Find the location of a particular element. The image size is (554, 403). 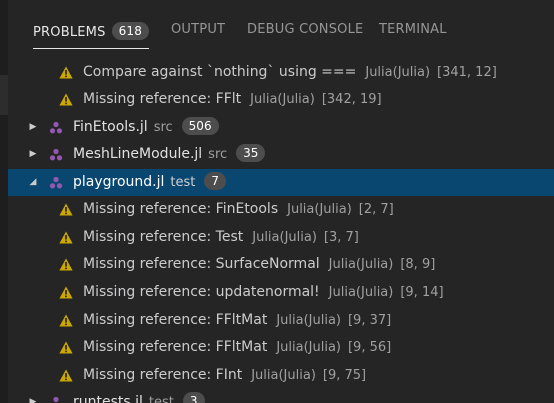

problem-position: [341, 12] is located at coordinates (467, 72).